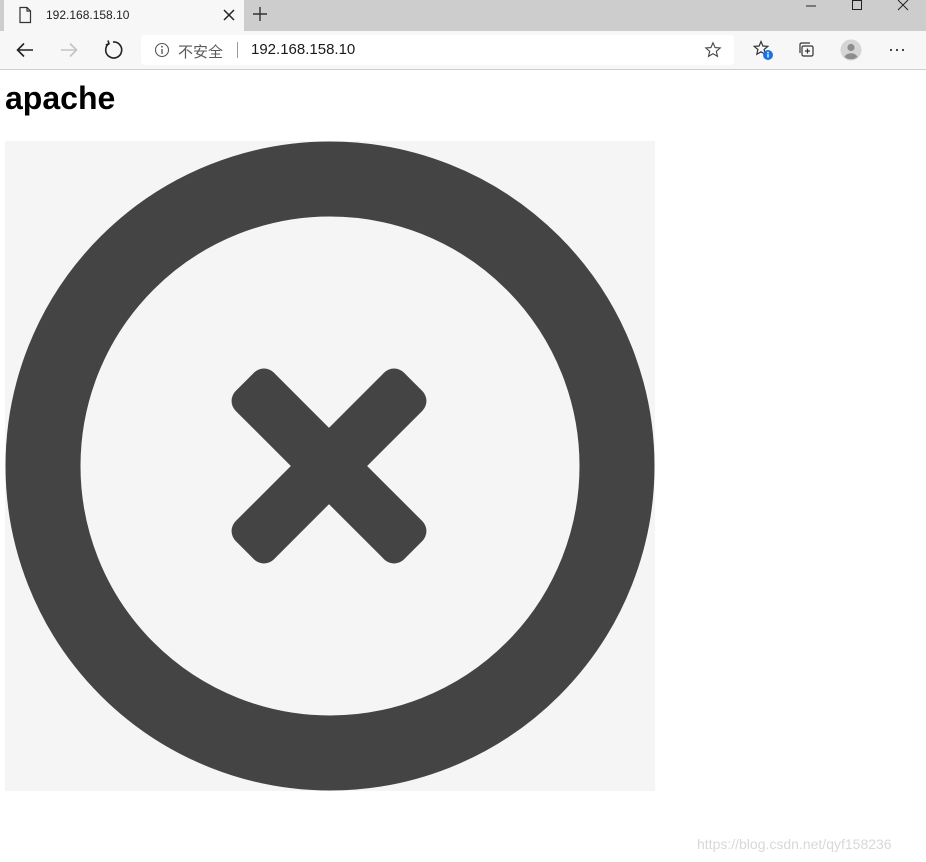  What do you see at coordinates (897, 50) in the screenshot?
I see `more-options-icon` at bounding box center [897, 50].